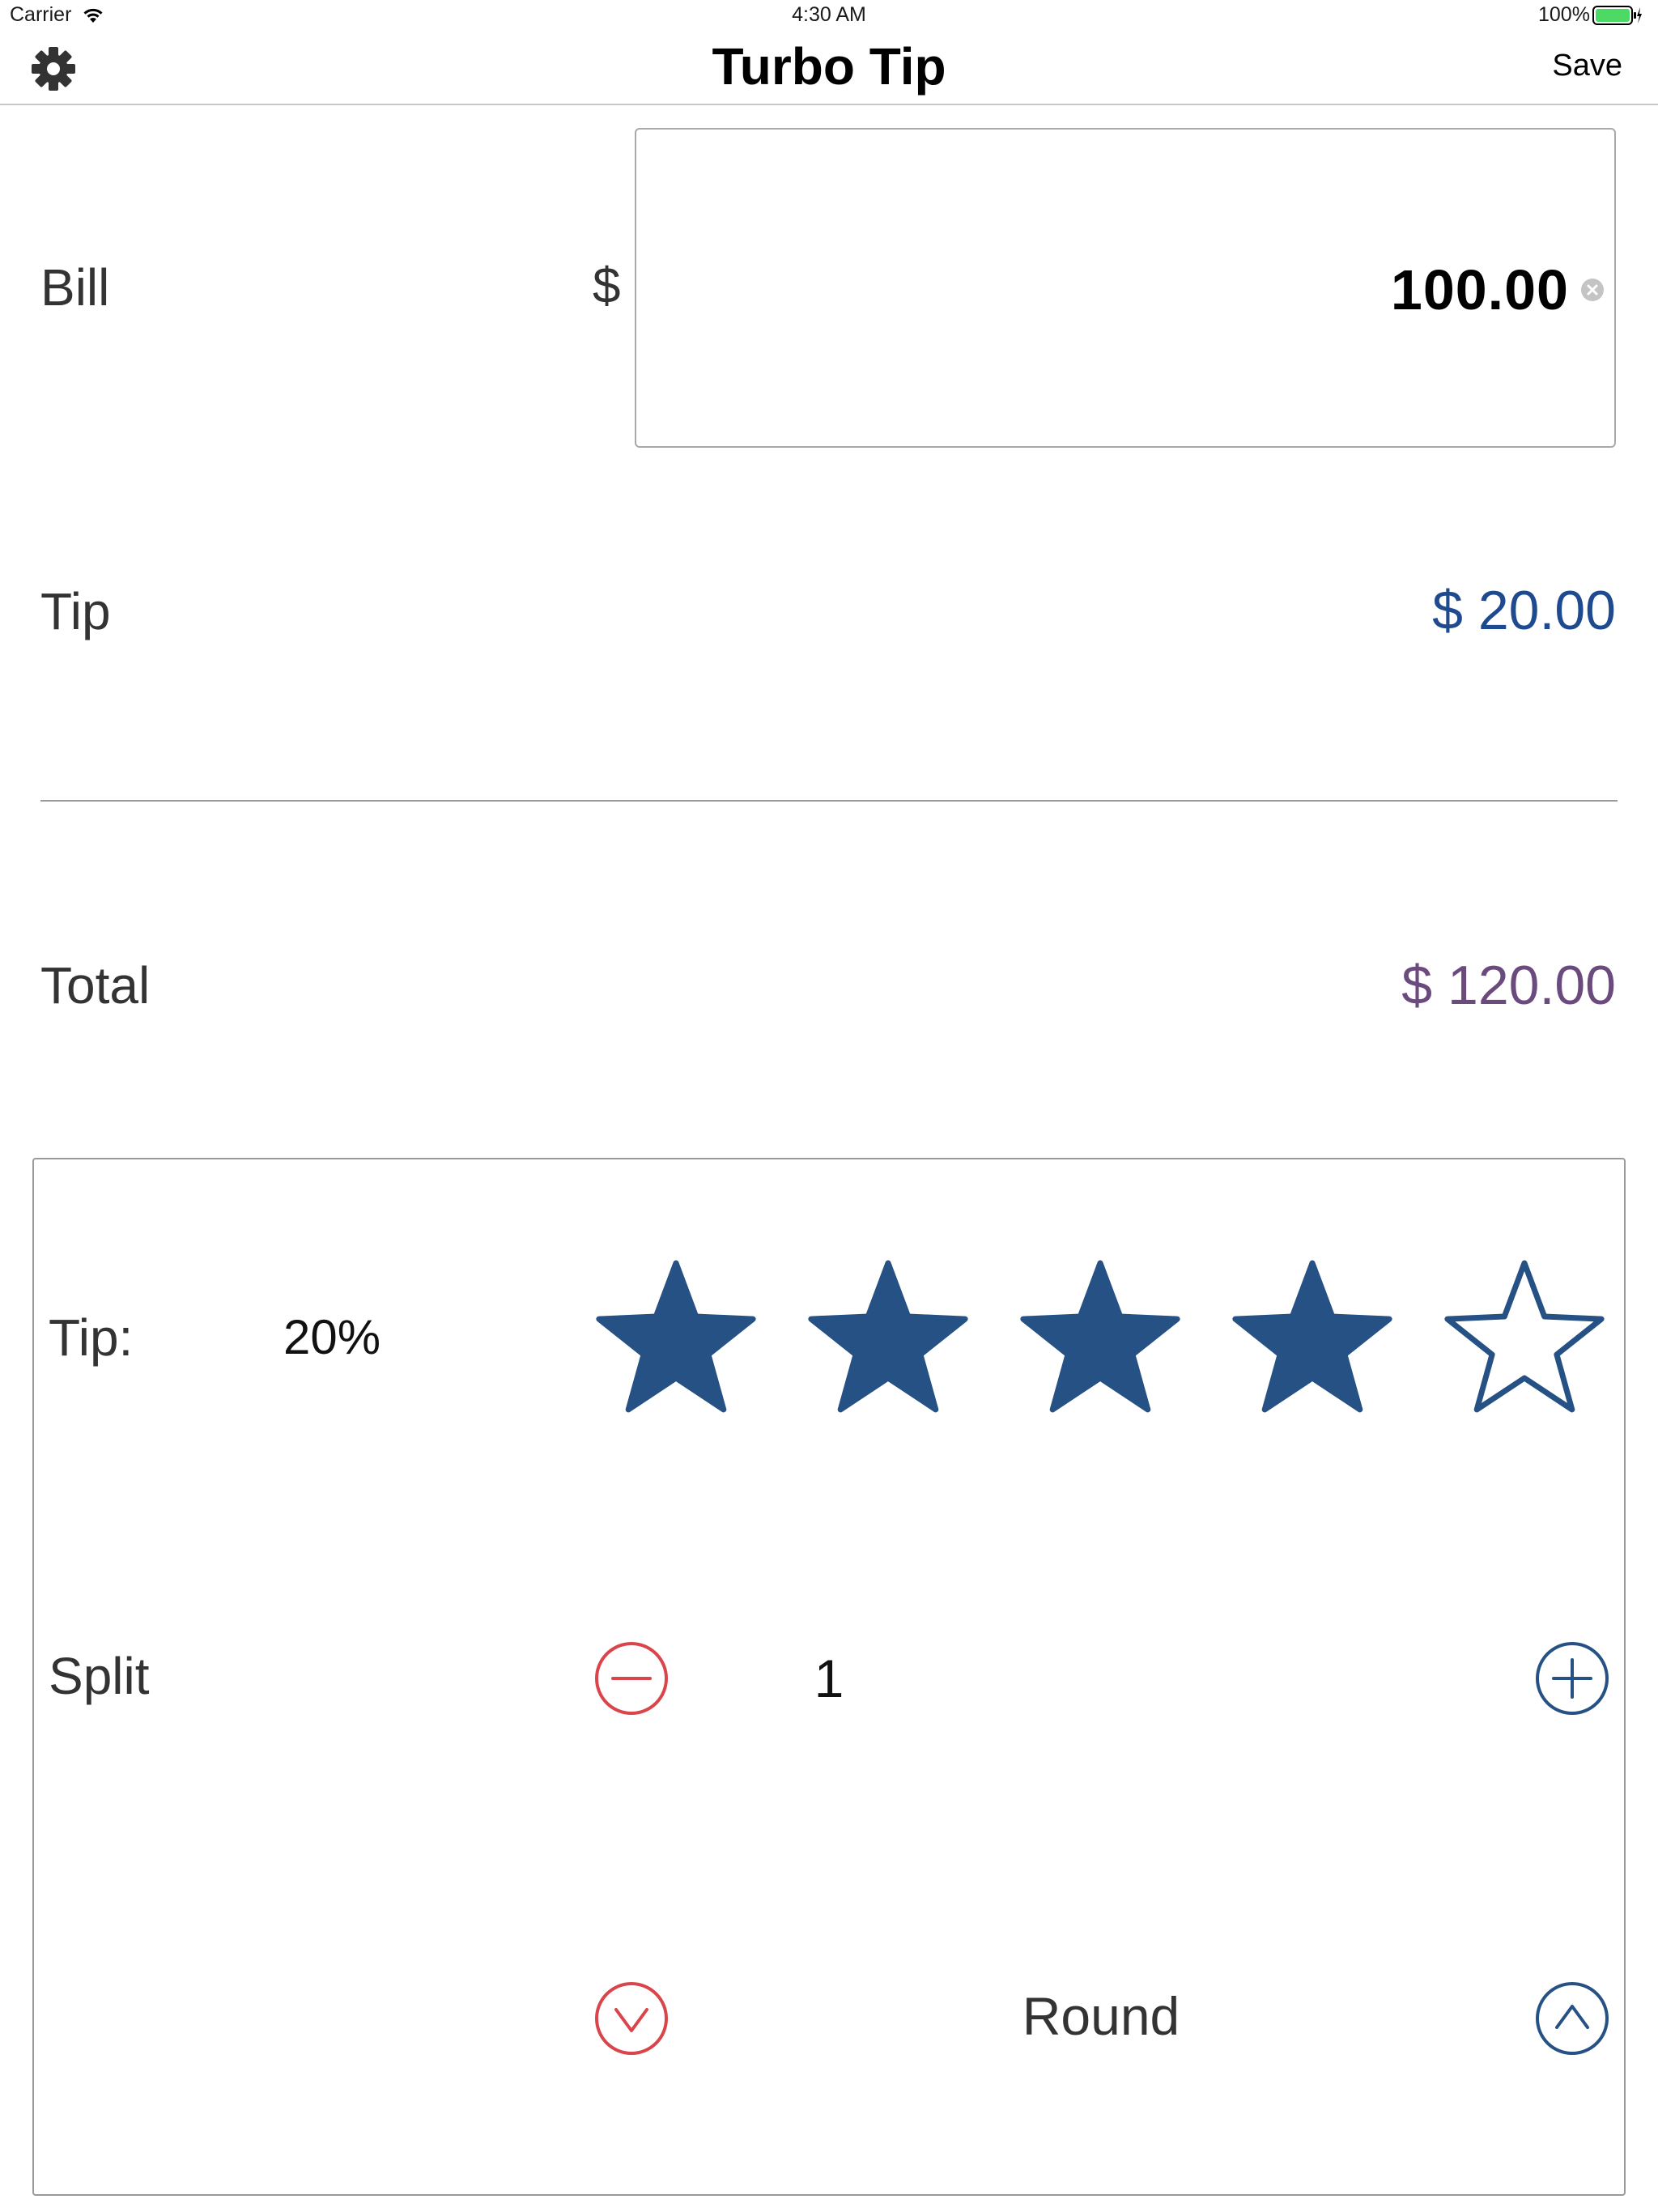  What do you see at coordinates (75, 611) in the screenshot?
I see `tip-label: Tip` at bounding box center [75, 611].